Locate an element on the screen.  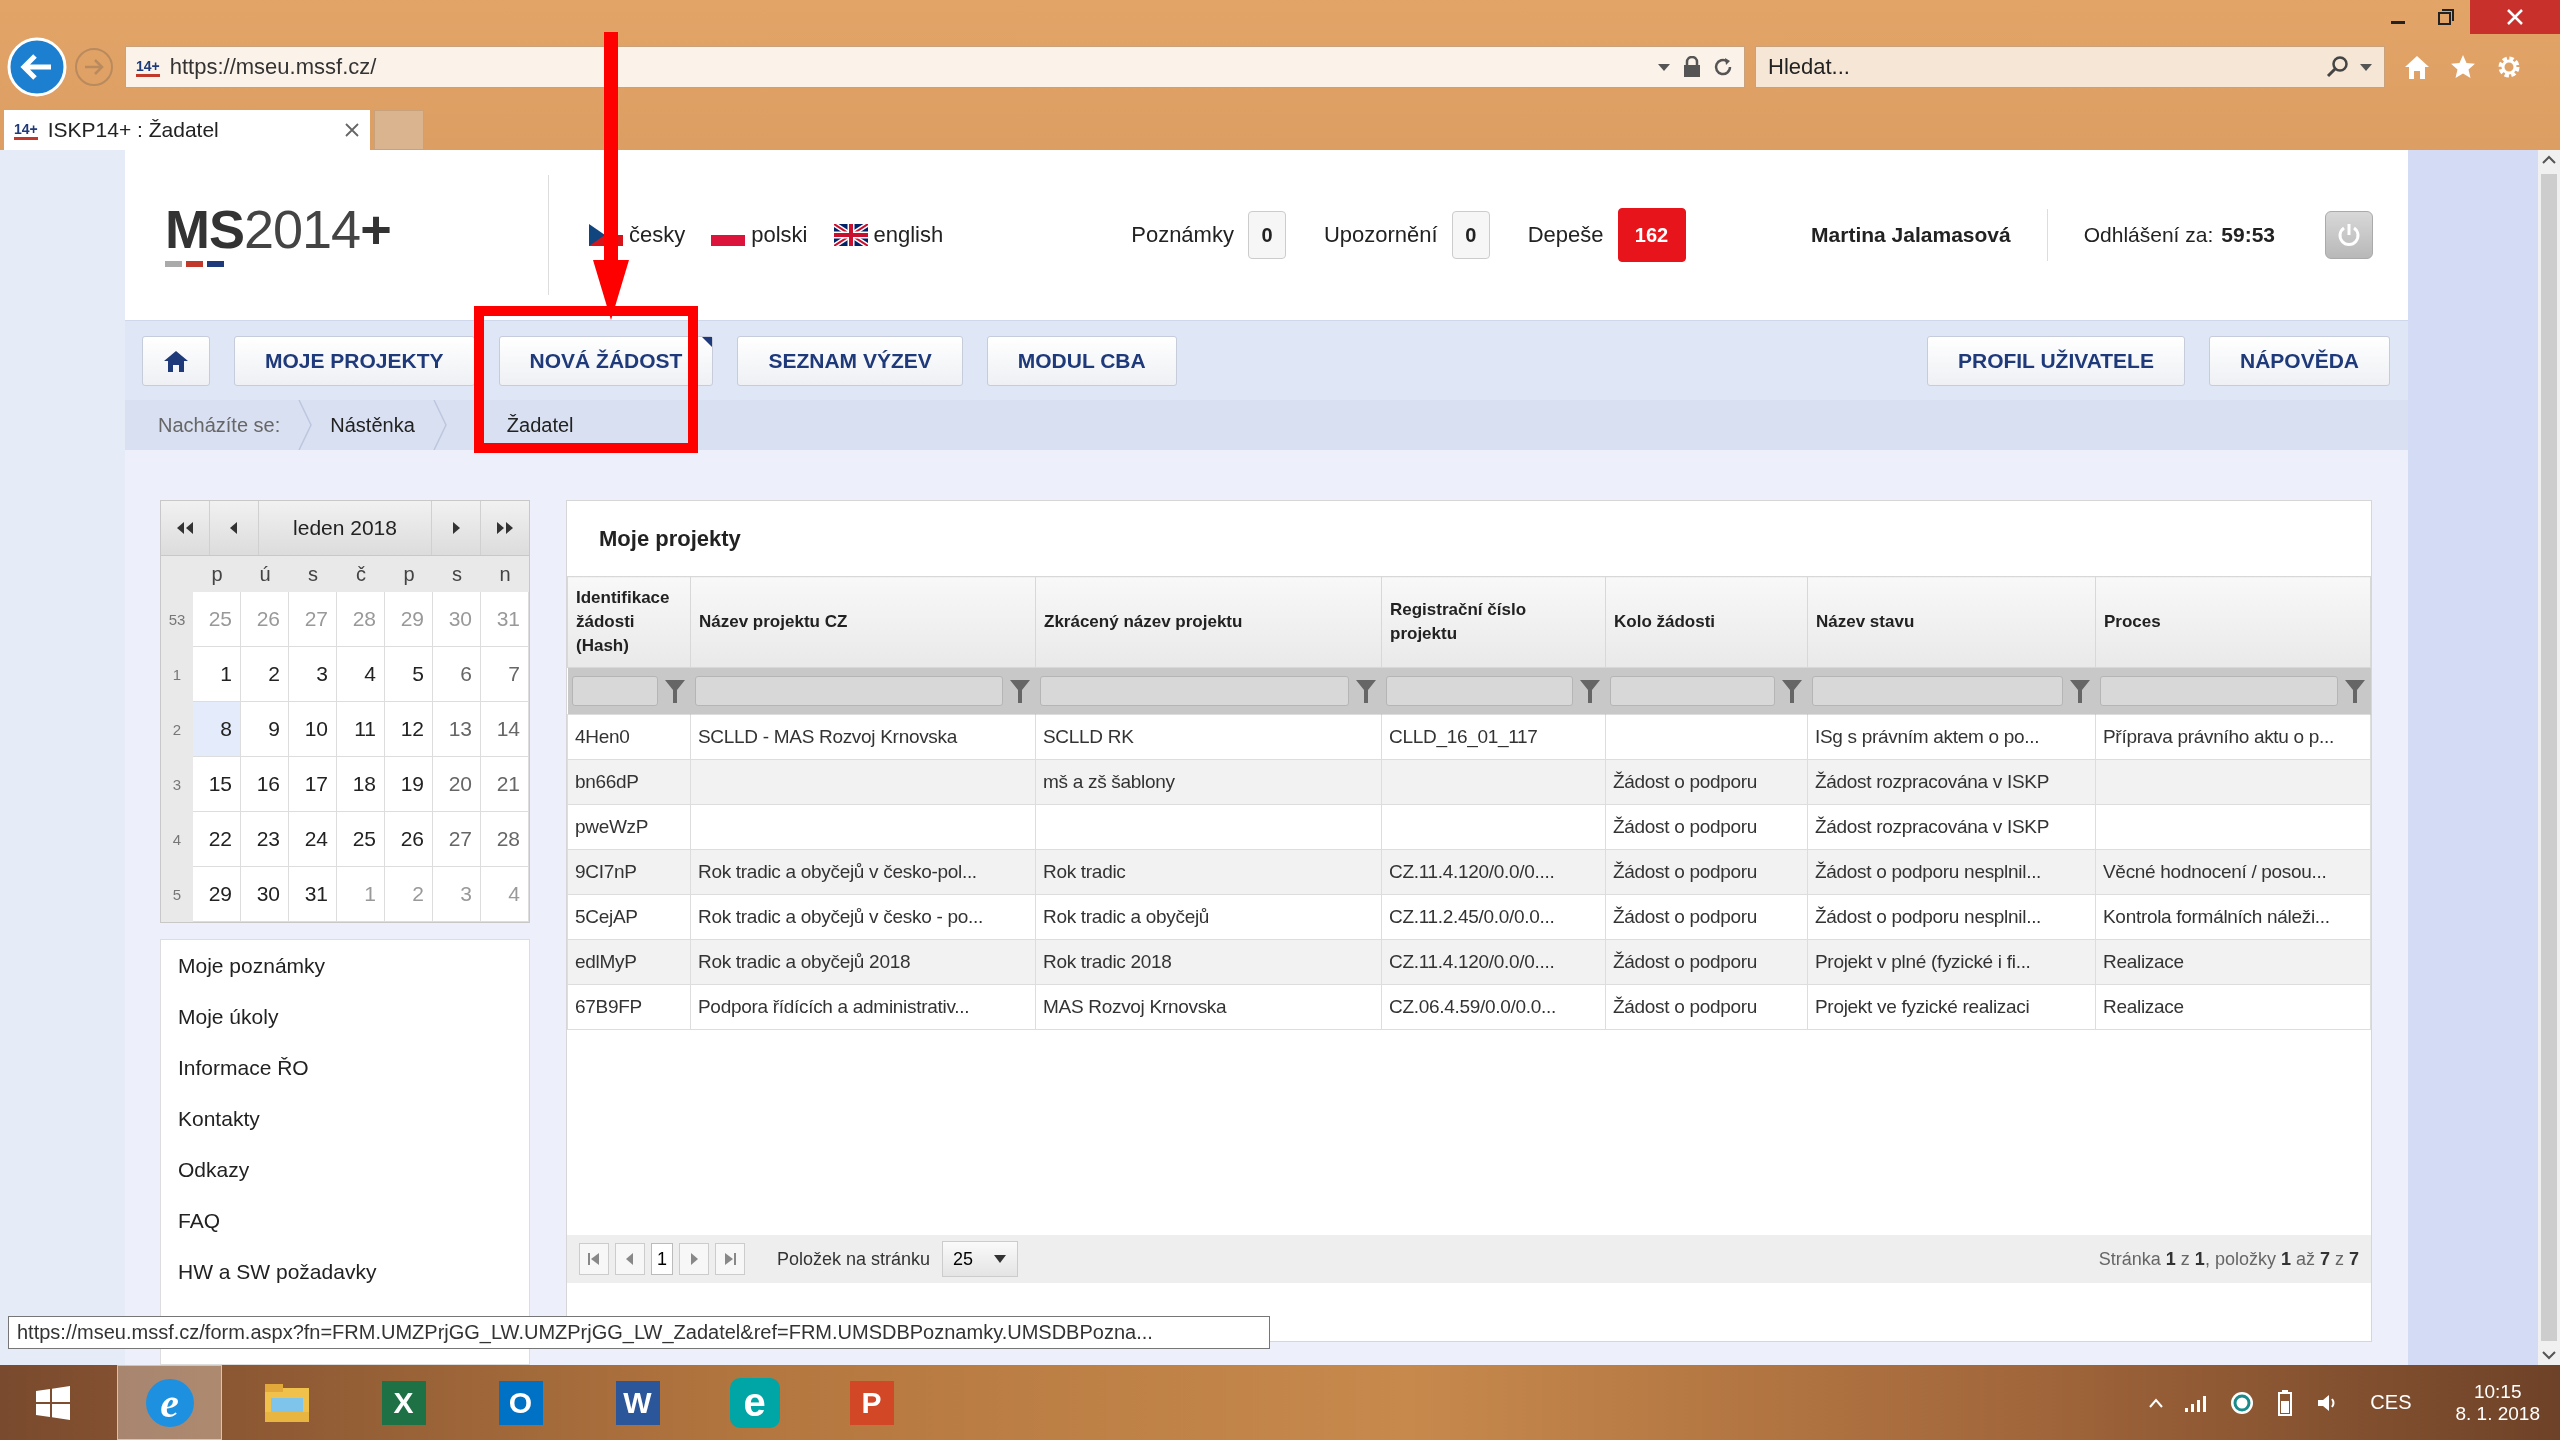
scrollbar-thumb is located at coordinates (2549, 757).